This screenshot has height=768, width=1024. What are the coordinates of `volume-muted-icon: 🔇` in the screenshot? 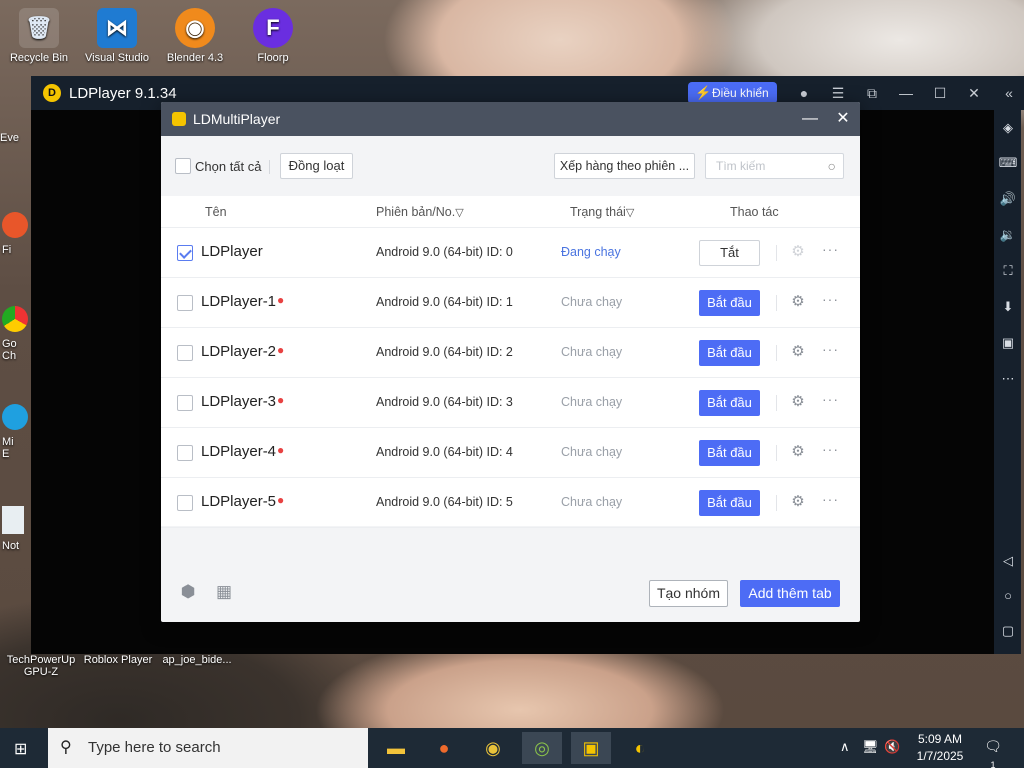 It's located at (892, 747).